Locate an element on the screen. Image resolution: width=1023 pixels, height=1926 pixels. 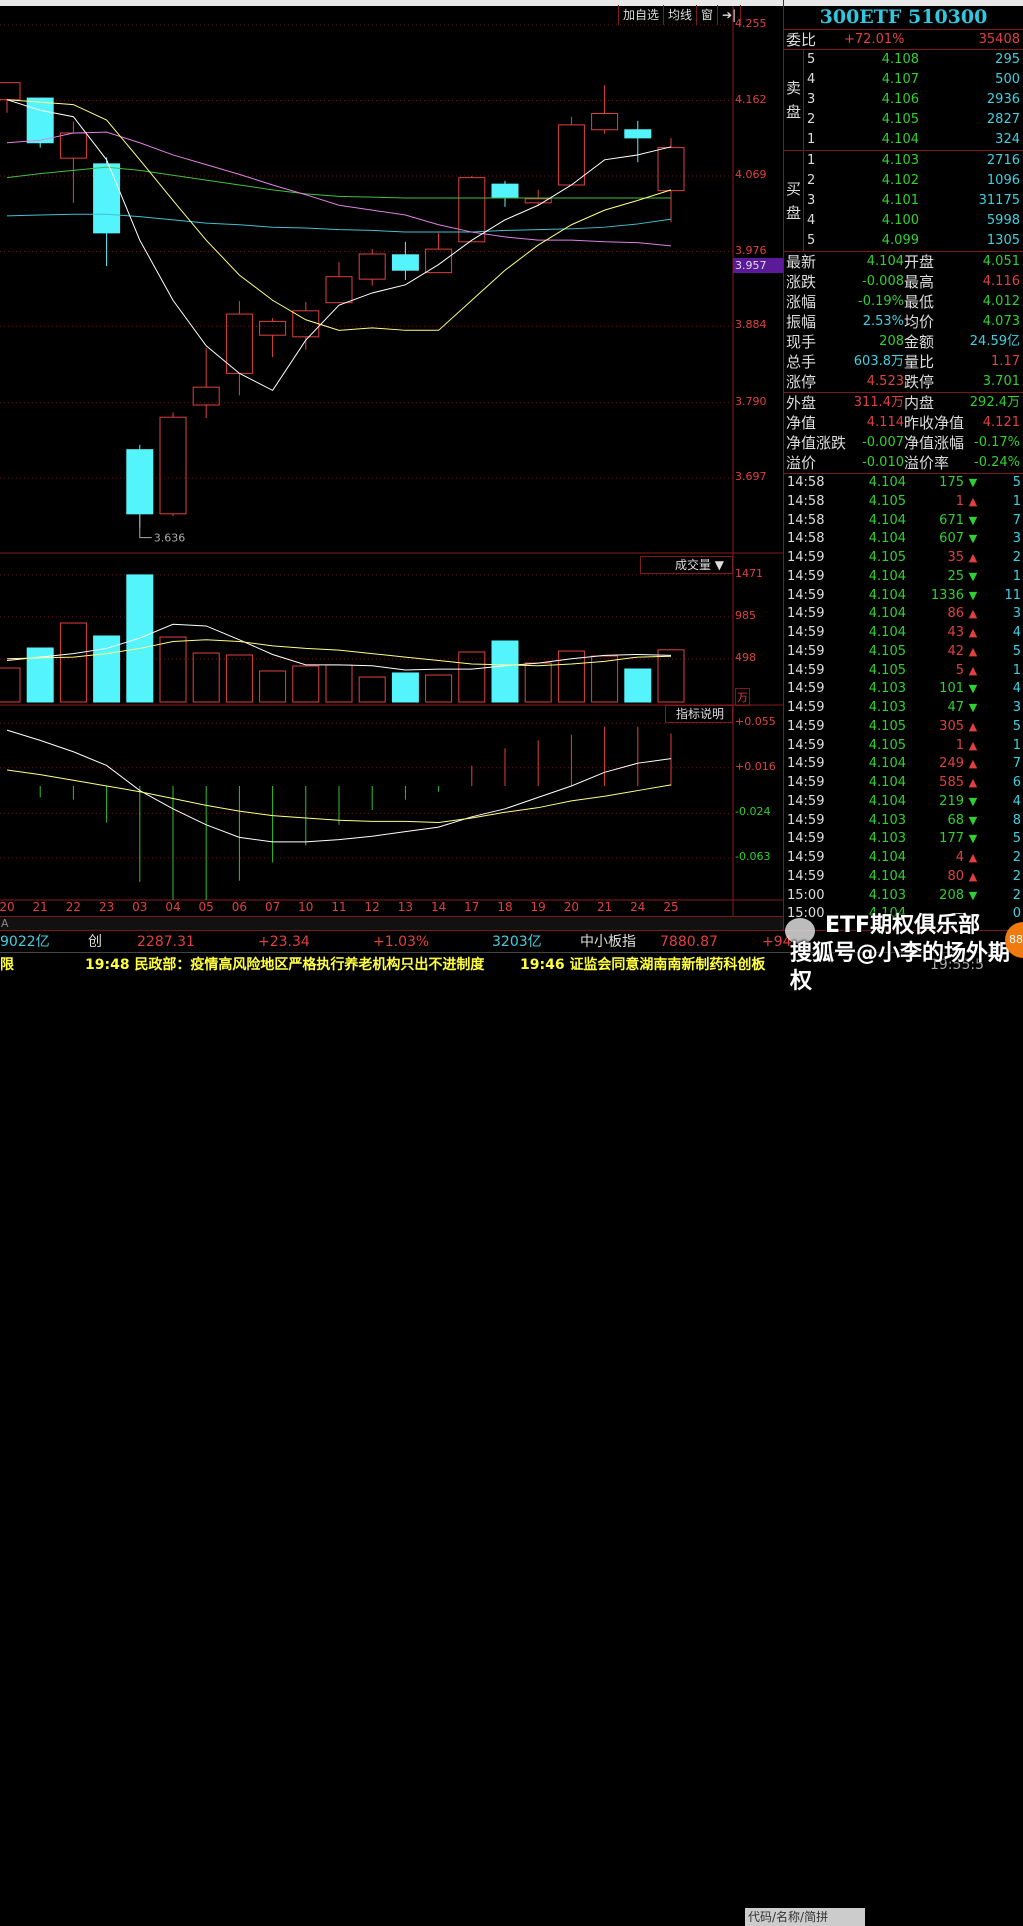
ask-level: 2 4.105 2827 is located at coordinates (913, 120).